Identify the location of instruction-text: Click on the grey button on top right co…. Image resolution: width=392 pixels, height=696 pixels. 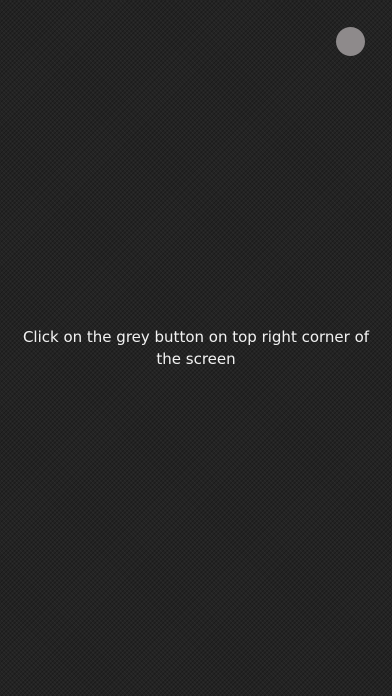
(196, 348).